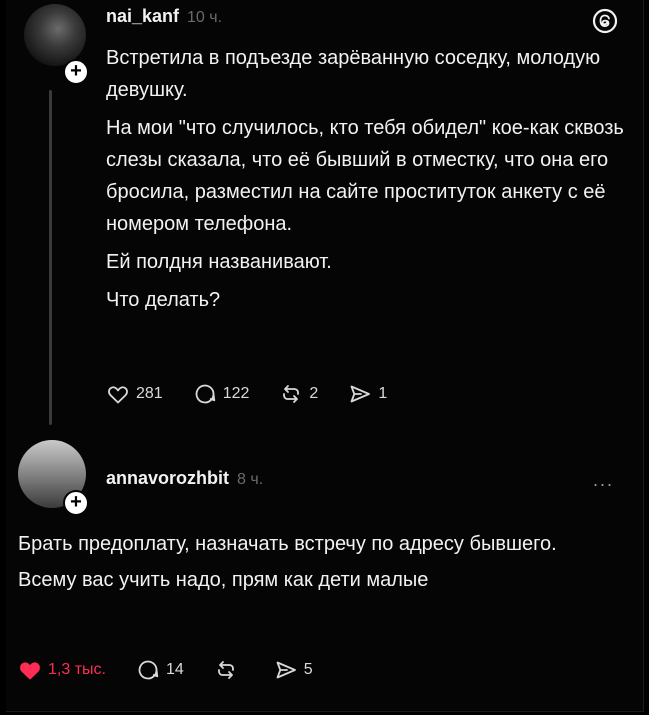 The height and width of the screenshot is (715, 649). What do you see at coordinates (314, 393) in the screenshot?
I see `repost-count: 2` at bounding box center [314, 393].